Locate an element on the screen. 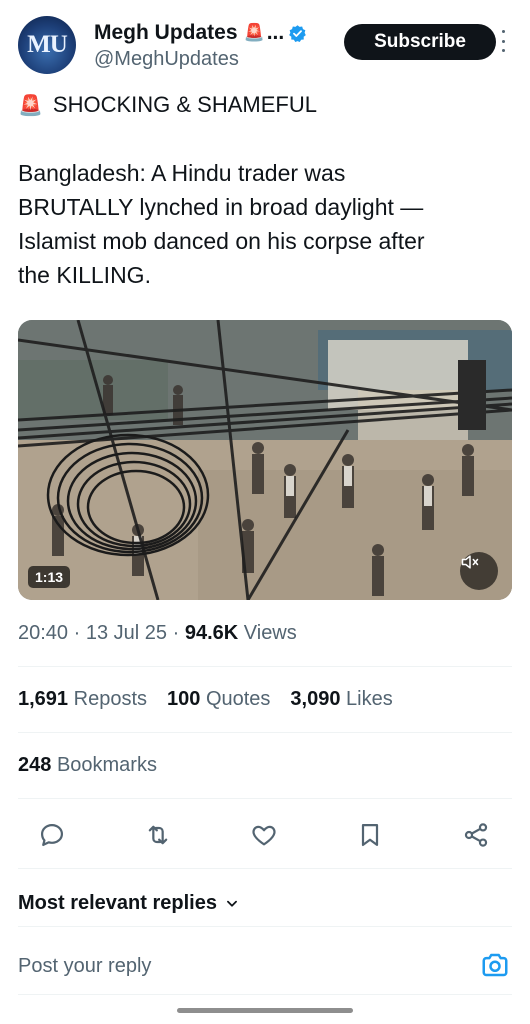 The width and height of the screenshot is (530, 1024). post-body-line: Islamist mob danced on his corpse after is located at coordinates (221, 241).